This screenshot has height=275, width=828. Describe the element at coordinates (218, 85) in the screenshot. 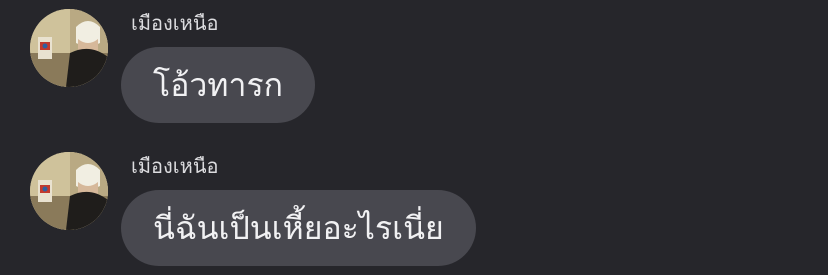

I see `message-bubble: โอ้วทารก` at that location.